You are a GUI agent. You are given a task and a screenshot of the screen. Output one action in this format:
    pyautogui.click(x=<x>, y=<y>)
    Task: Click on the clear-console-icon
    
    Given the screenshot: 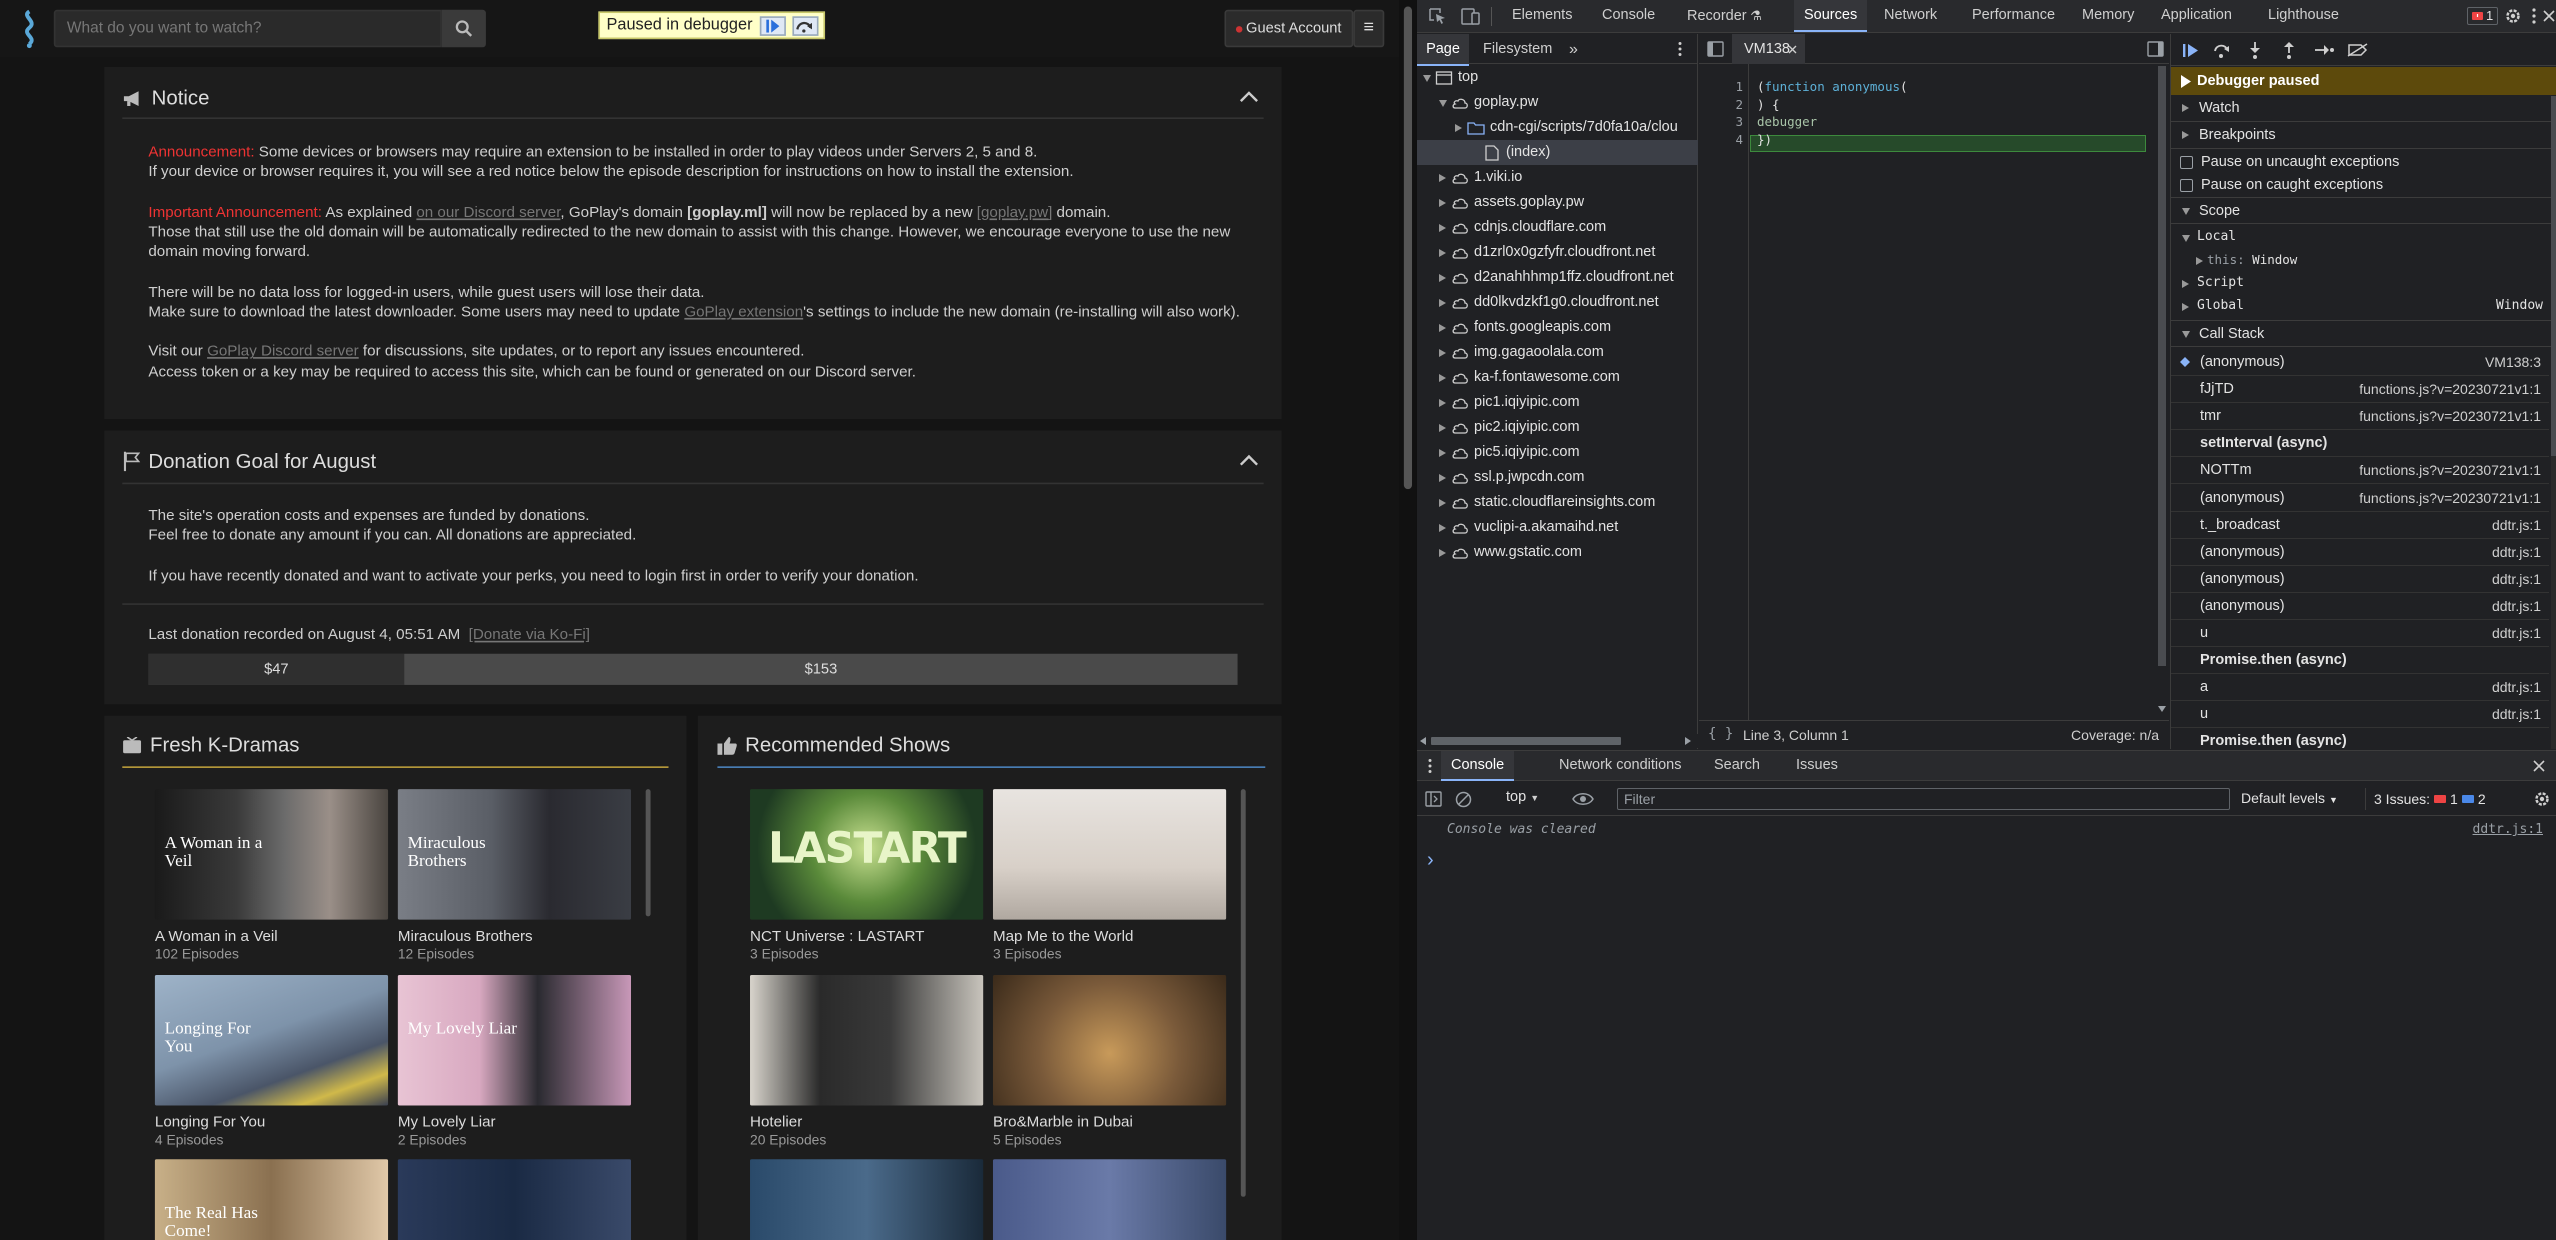 What is the action you would take?
    pyautogui.click(x=1463, y=799)
    